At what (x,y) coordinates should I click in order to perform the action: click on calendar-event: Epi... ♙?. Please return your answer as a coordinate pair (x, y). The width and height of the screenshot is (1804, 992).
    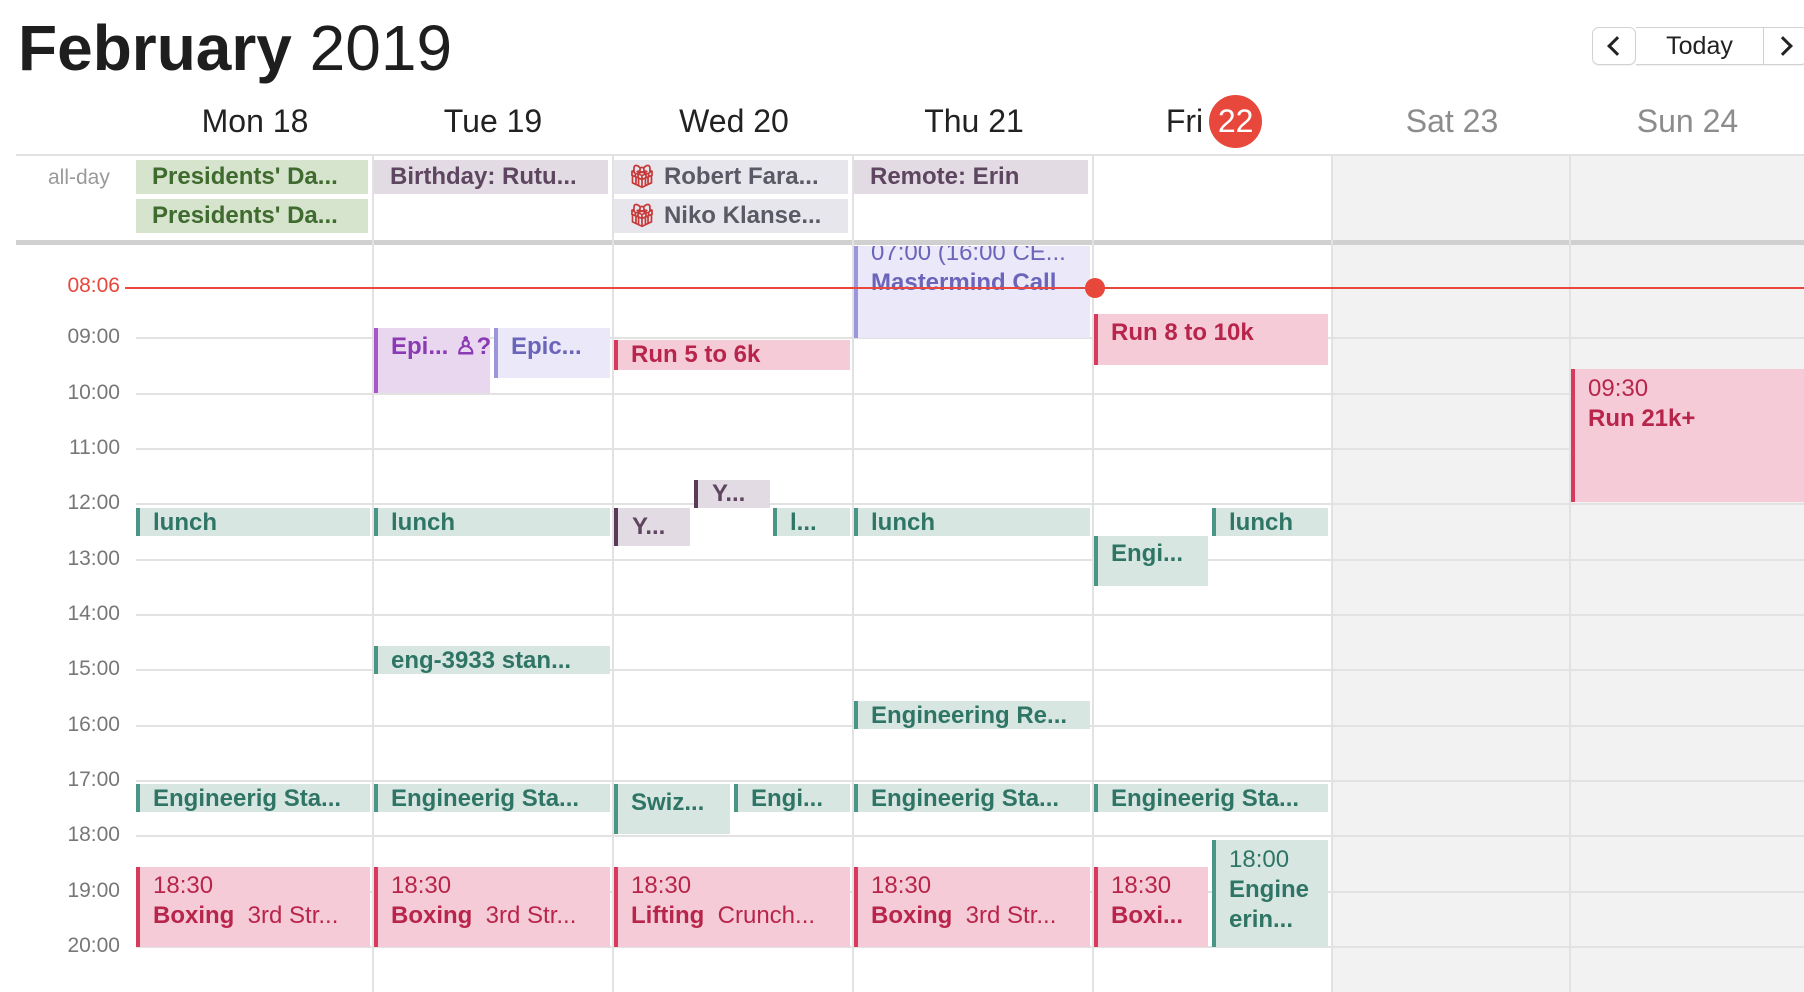
    Looking at the image, I should click on (432, 360).